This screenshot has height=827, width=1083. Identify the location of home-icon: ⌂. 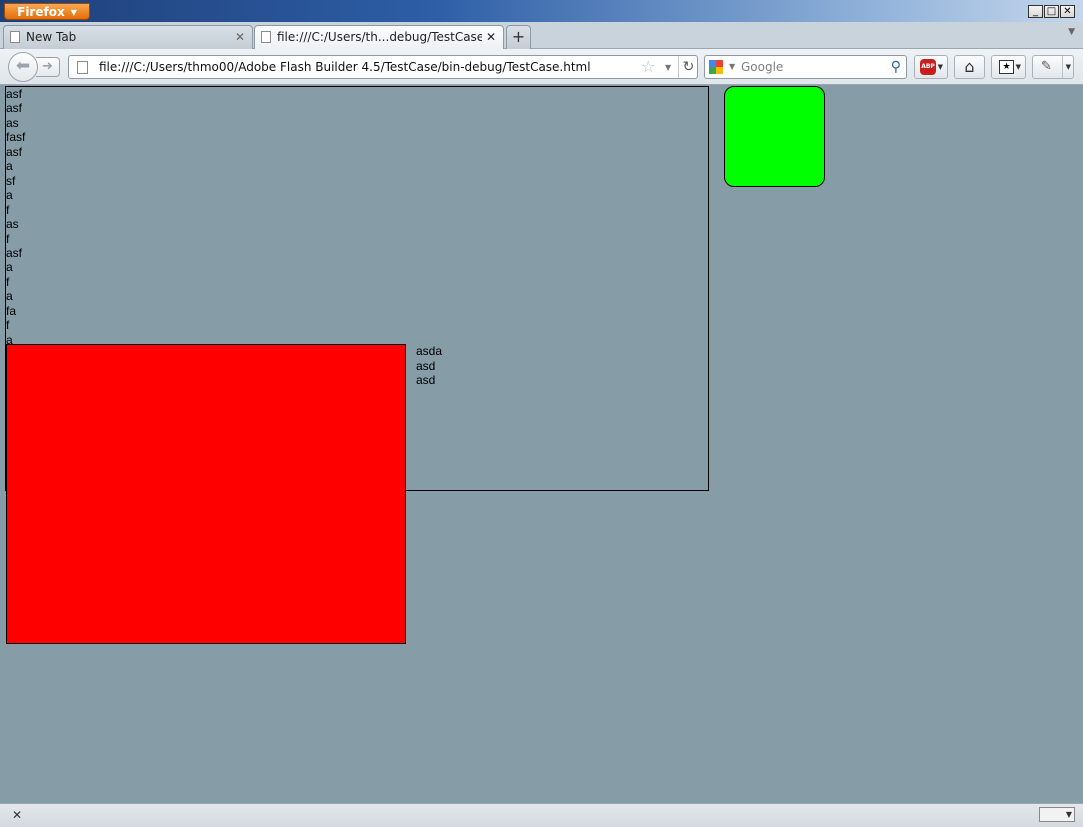
(969, 66).